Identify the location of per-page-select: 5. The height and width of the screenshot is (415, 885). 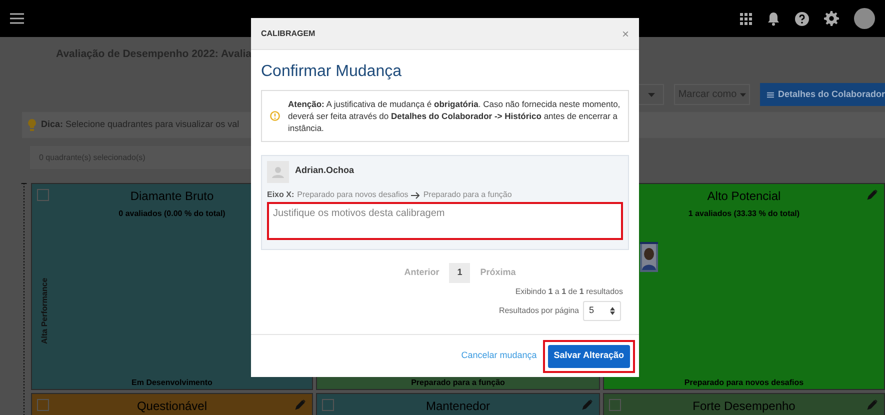
(602, 311).